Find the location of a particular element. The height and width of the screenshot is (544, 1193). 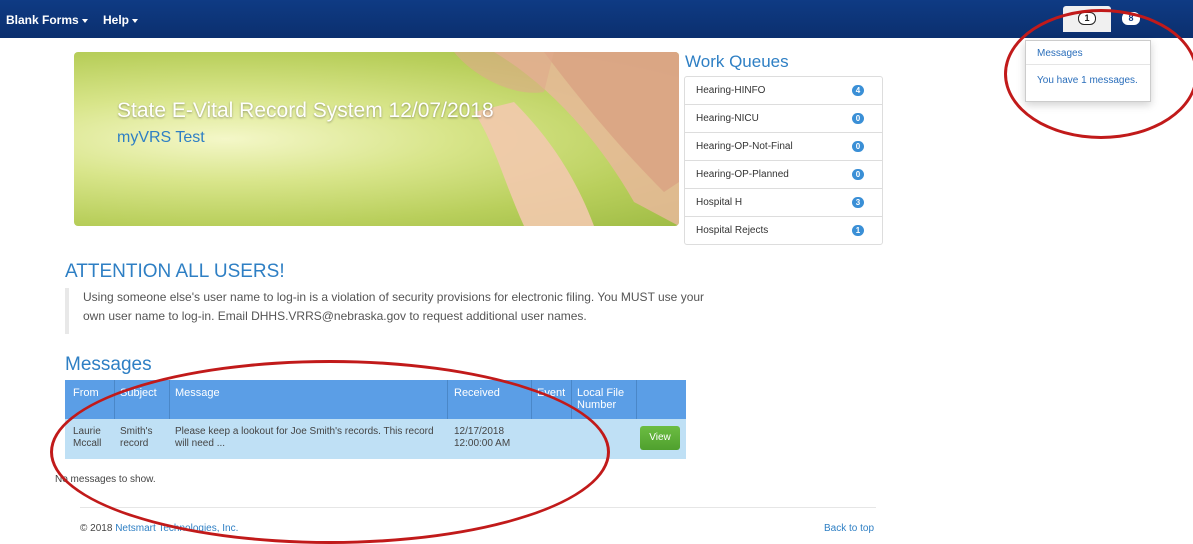

back-to-top-link: Back to top is located at coordinates (849, 528).